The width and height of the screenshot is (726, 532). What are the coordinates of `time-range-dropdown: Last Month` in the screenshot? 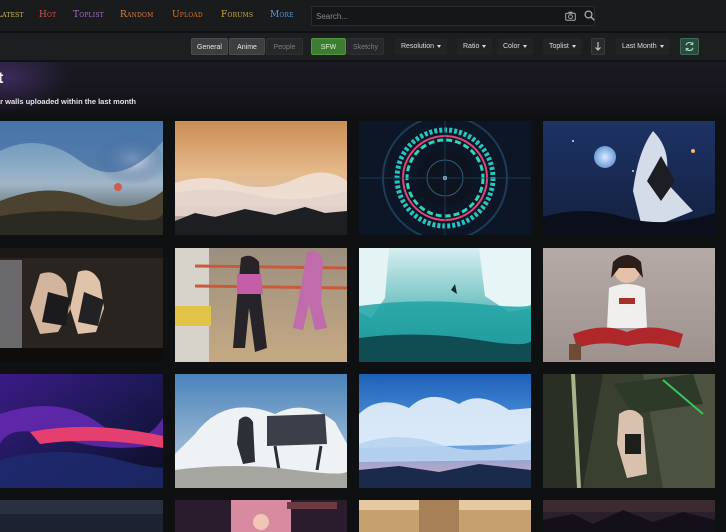 It's located at (643, 46).